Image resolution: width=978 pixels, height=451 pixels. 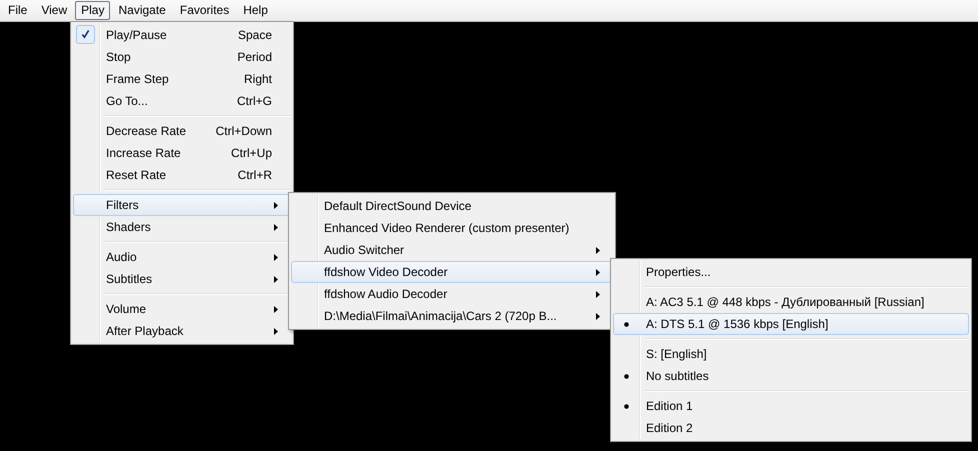 I want to click on menu-item: A: DTS 5.1 @ 1536 kbps [English], so click(x=791, y=324).